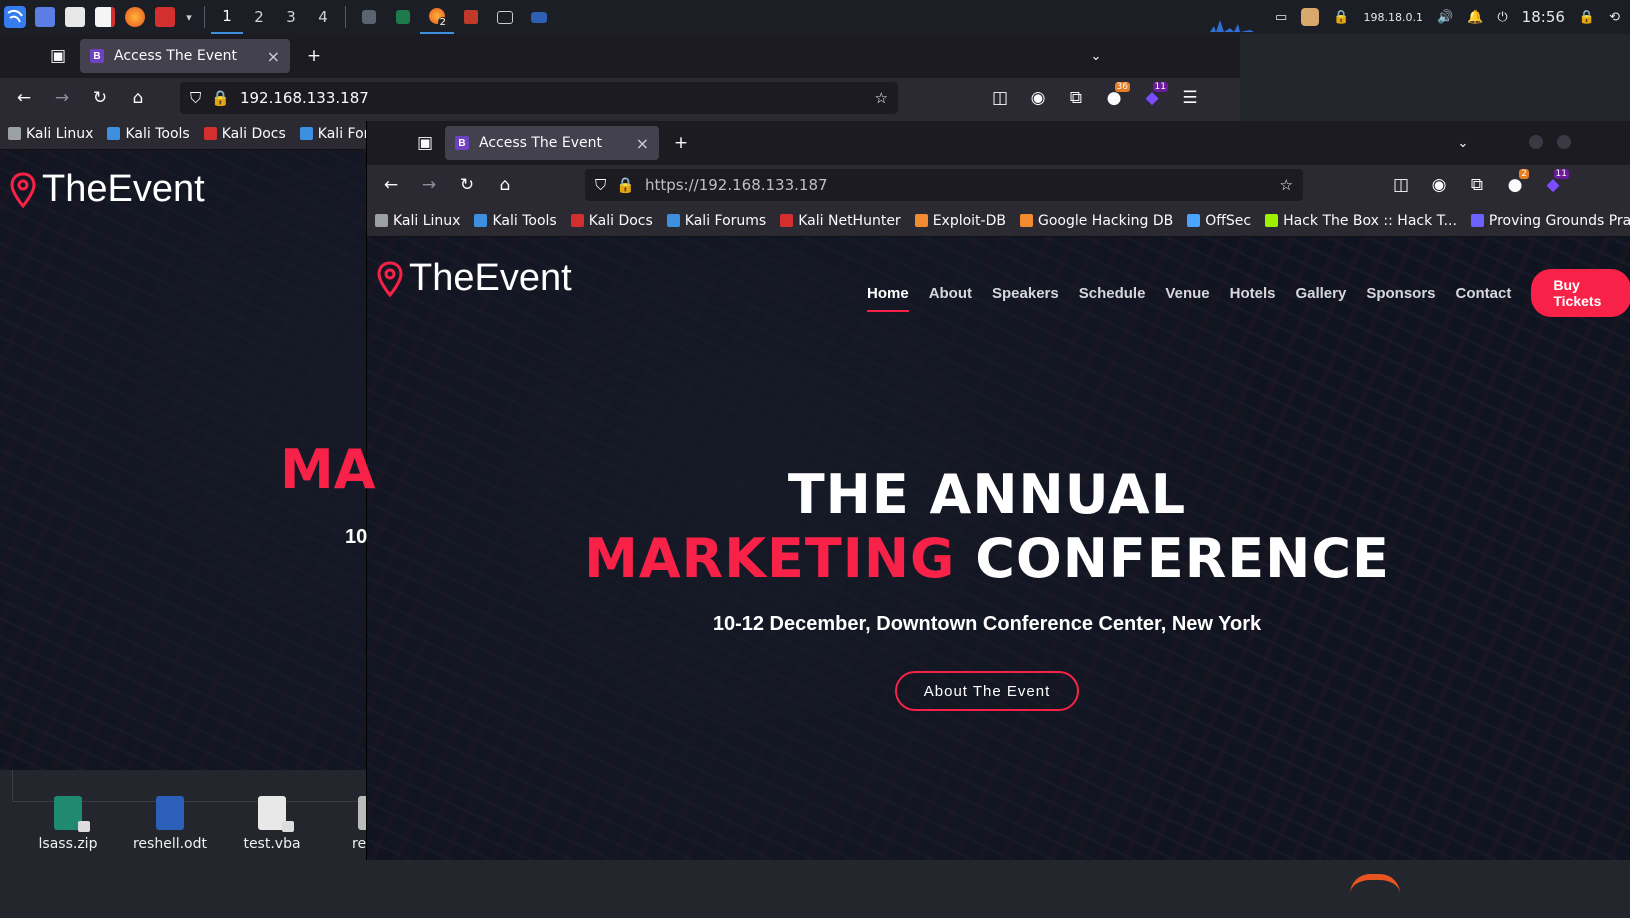 This screenshot has height=918, width=1630. Describe the element at coordinates (1025, 293) in the screenshot. I see `nav-speakers: Speakers` at that location.